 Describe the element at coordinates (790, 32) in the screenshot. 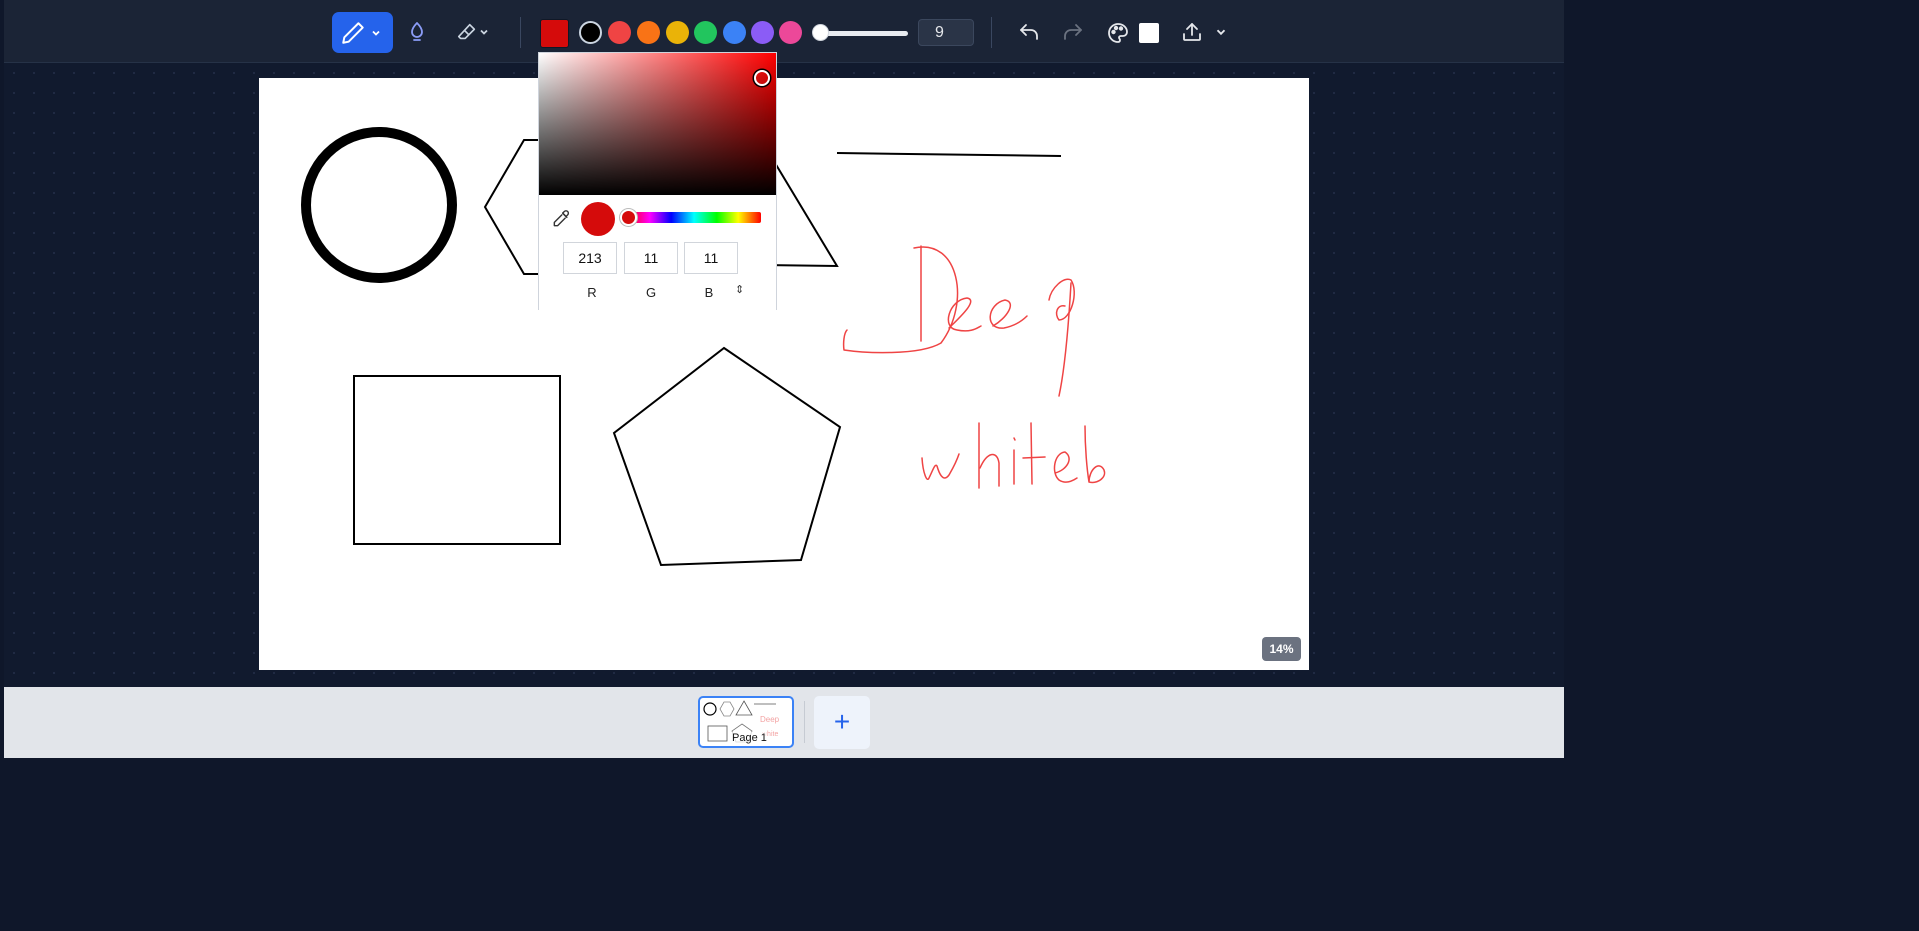

I see `swatch-pink` at that location.